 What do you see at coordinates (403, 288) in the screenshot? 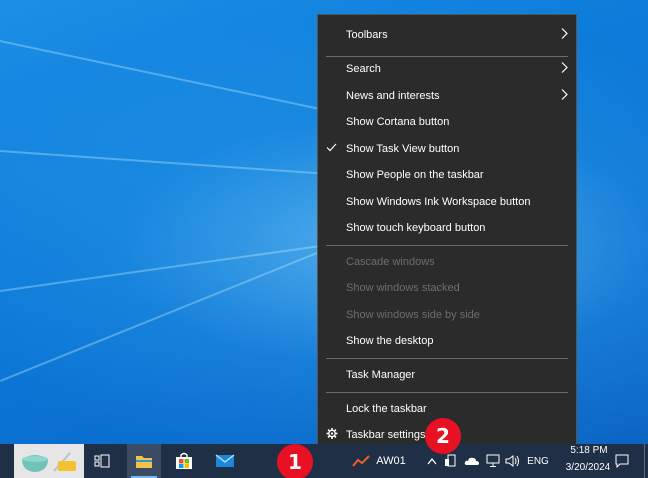
I see `menu-item-label: Show windows stacked` at bounding box center [403, 288].